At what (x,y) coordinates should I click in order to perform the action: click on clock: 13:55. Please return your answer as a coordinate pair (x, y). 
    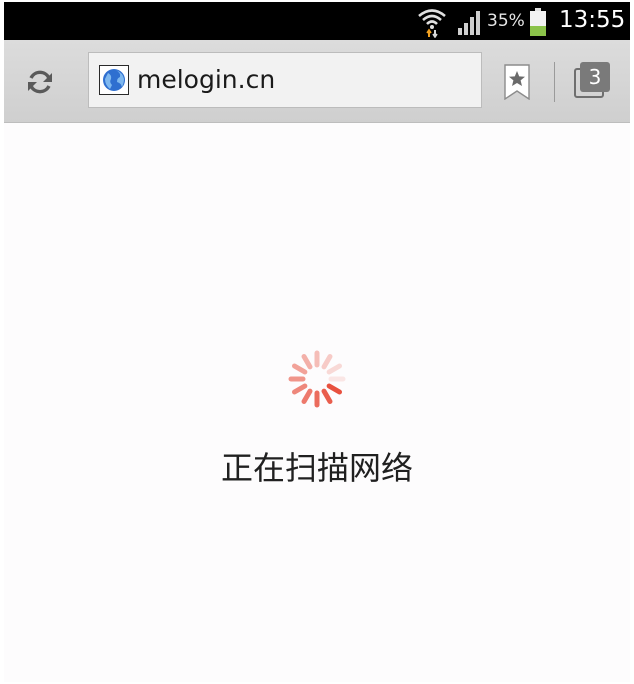
    Looking at the image, I should click on (592, 20).